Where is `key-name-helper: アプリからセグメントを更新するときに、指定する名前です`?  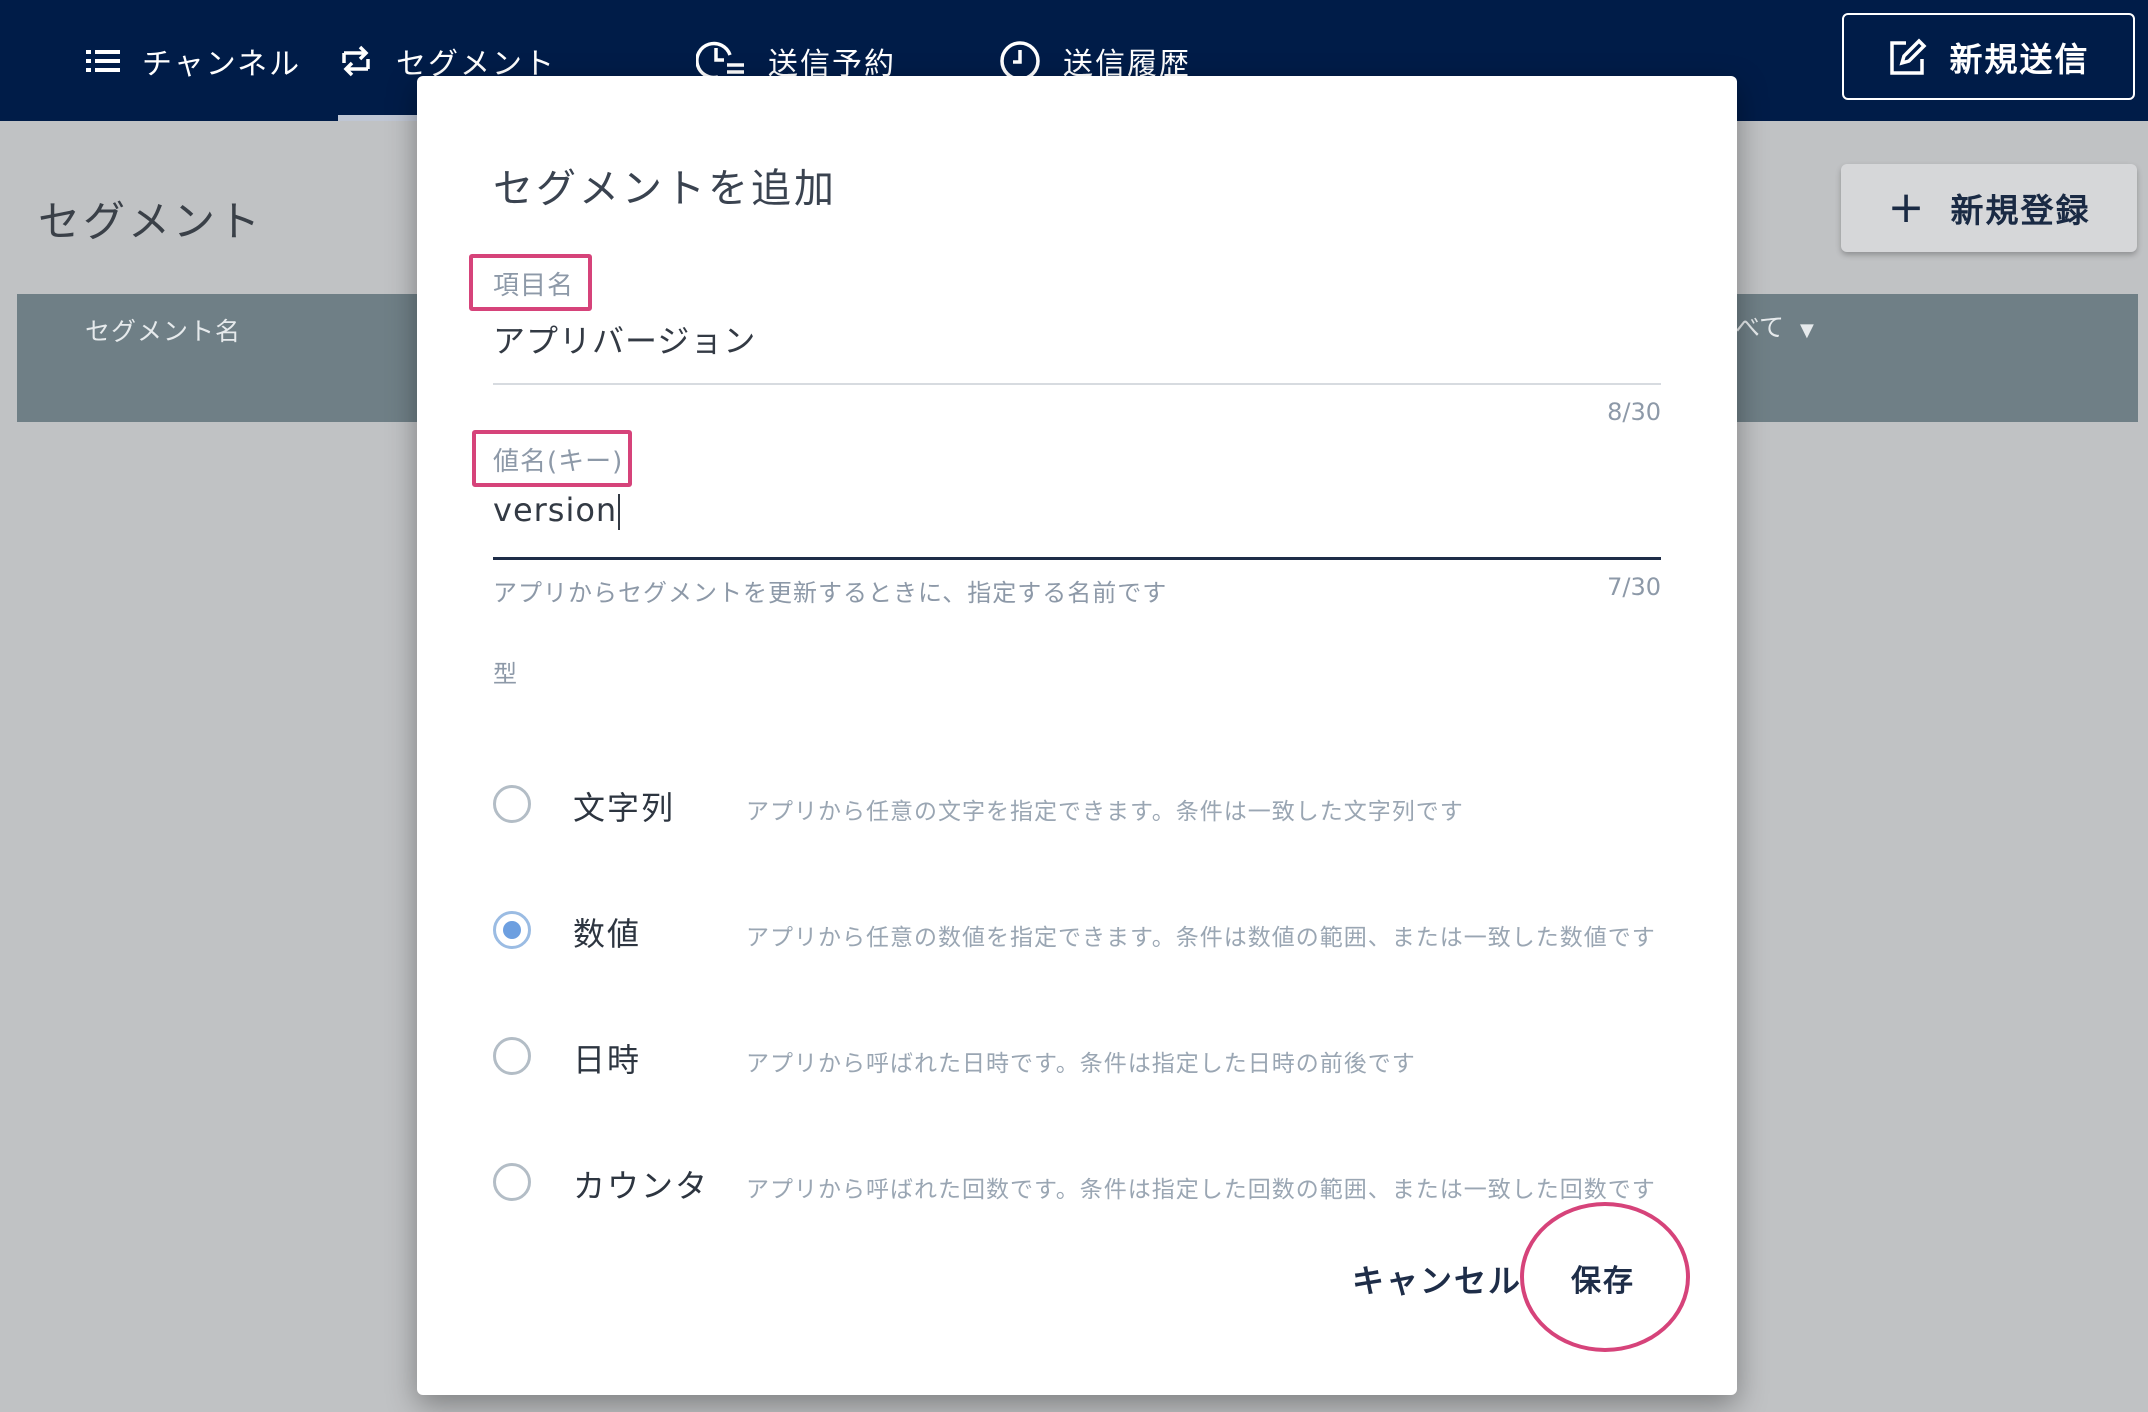 key-name-helper: アプリからセグメントを更新するときに、指定する名前です is located at coordinates (830, 593).